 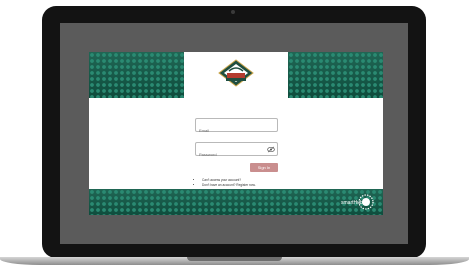 I want to click on laptop-notch, so click(x=234, y=259).